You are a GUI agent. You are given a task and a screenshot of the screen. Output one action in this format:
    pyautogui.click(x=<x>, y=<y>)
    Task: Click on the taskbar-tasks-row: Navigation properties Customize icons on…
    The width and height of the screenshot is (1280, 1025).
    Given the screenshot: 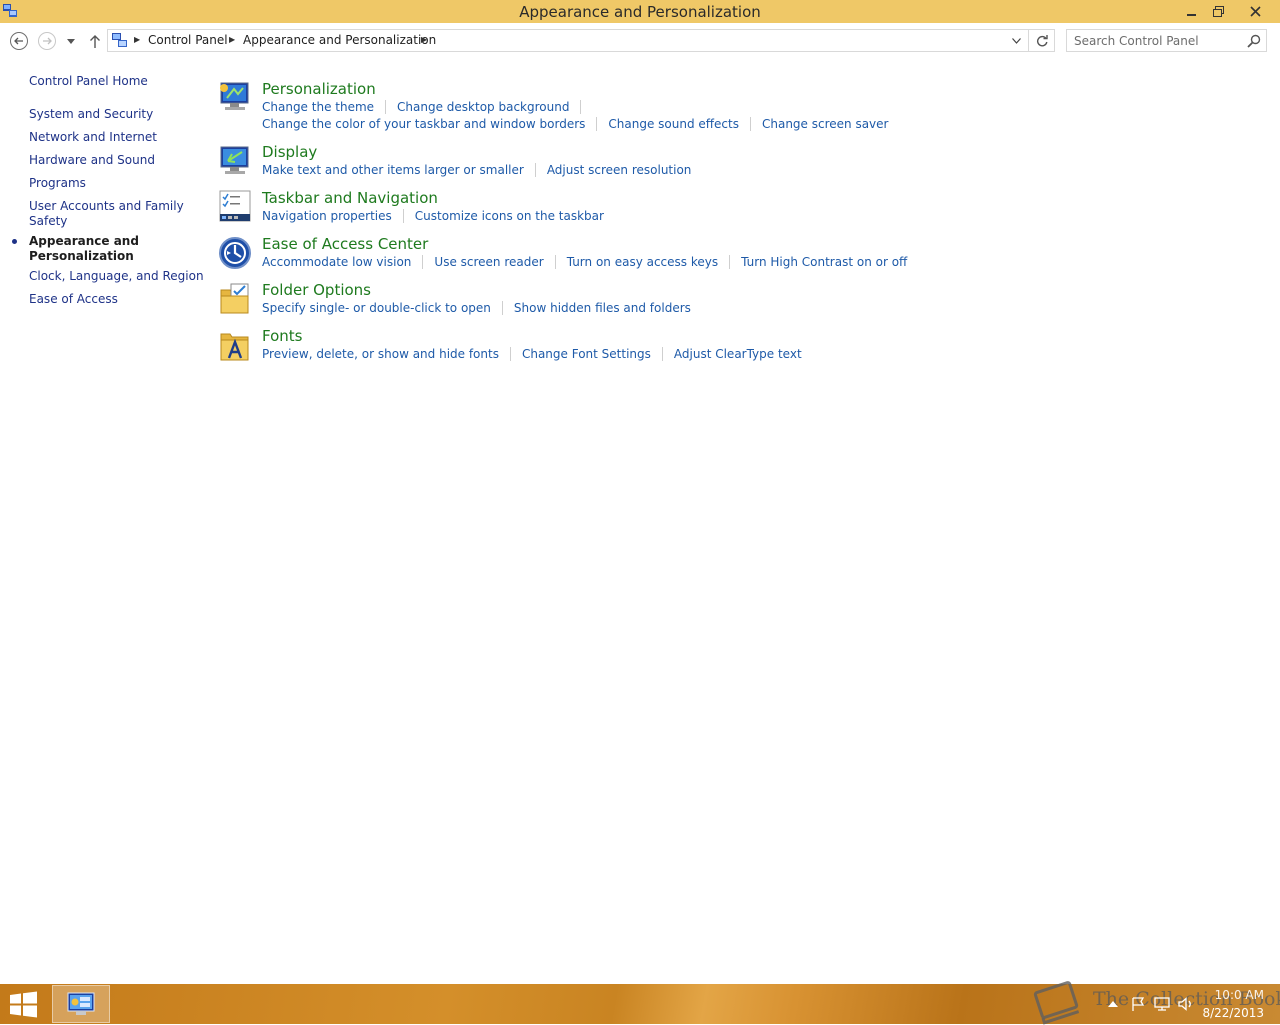 What is the action you would take?
    pyautogui.click(x=433, y=216)
    